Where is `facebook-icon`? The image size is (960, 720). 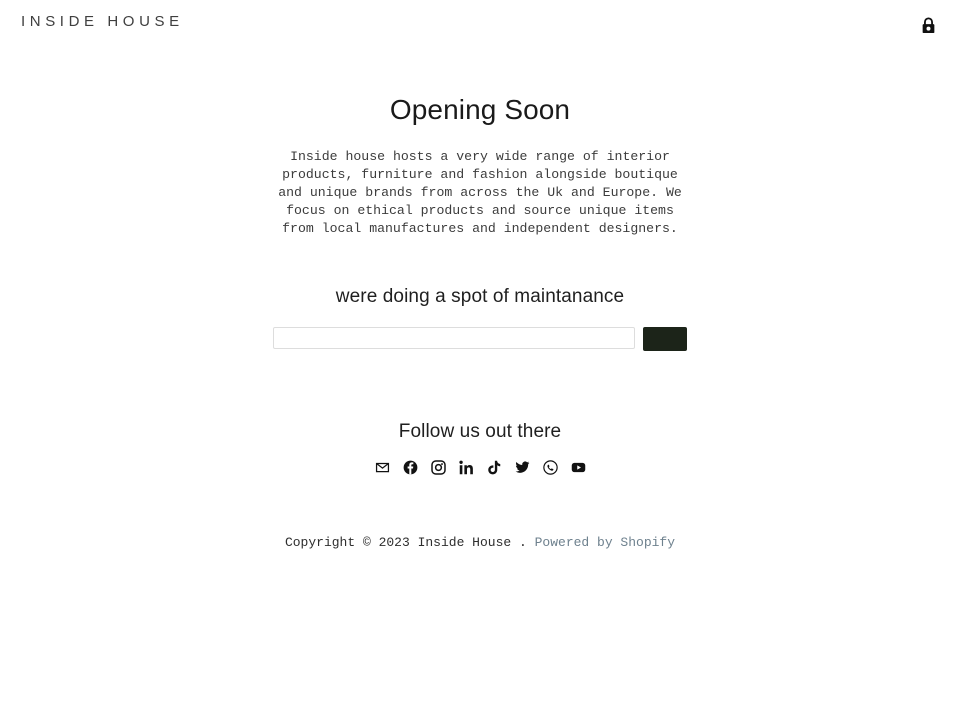
facebook-icon is located at coordinates (410, 467).